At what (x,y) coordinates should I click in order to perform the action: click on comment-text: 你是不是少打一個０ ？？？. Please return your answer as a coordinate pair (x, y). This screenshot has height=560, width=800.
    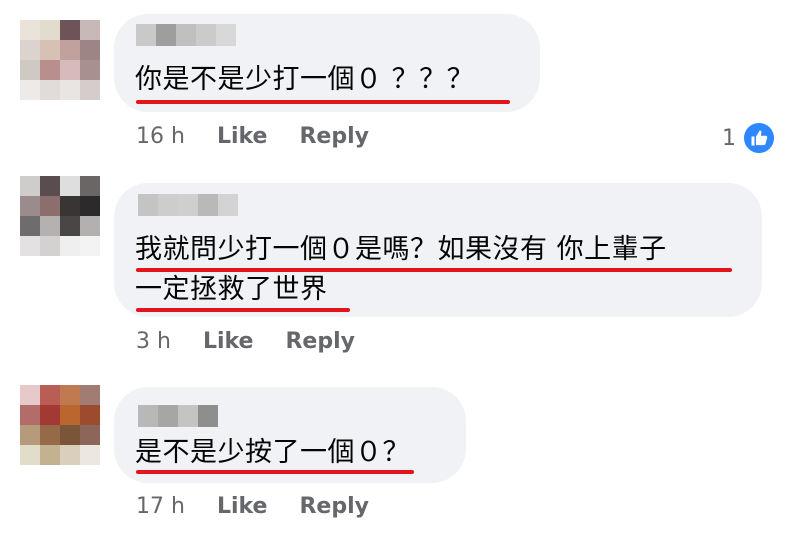
    Looking at the image, I should click on (305, 79).